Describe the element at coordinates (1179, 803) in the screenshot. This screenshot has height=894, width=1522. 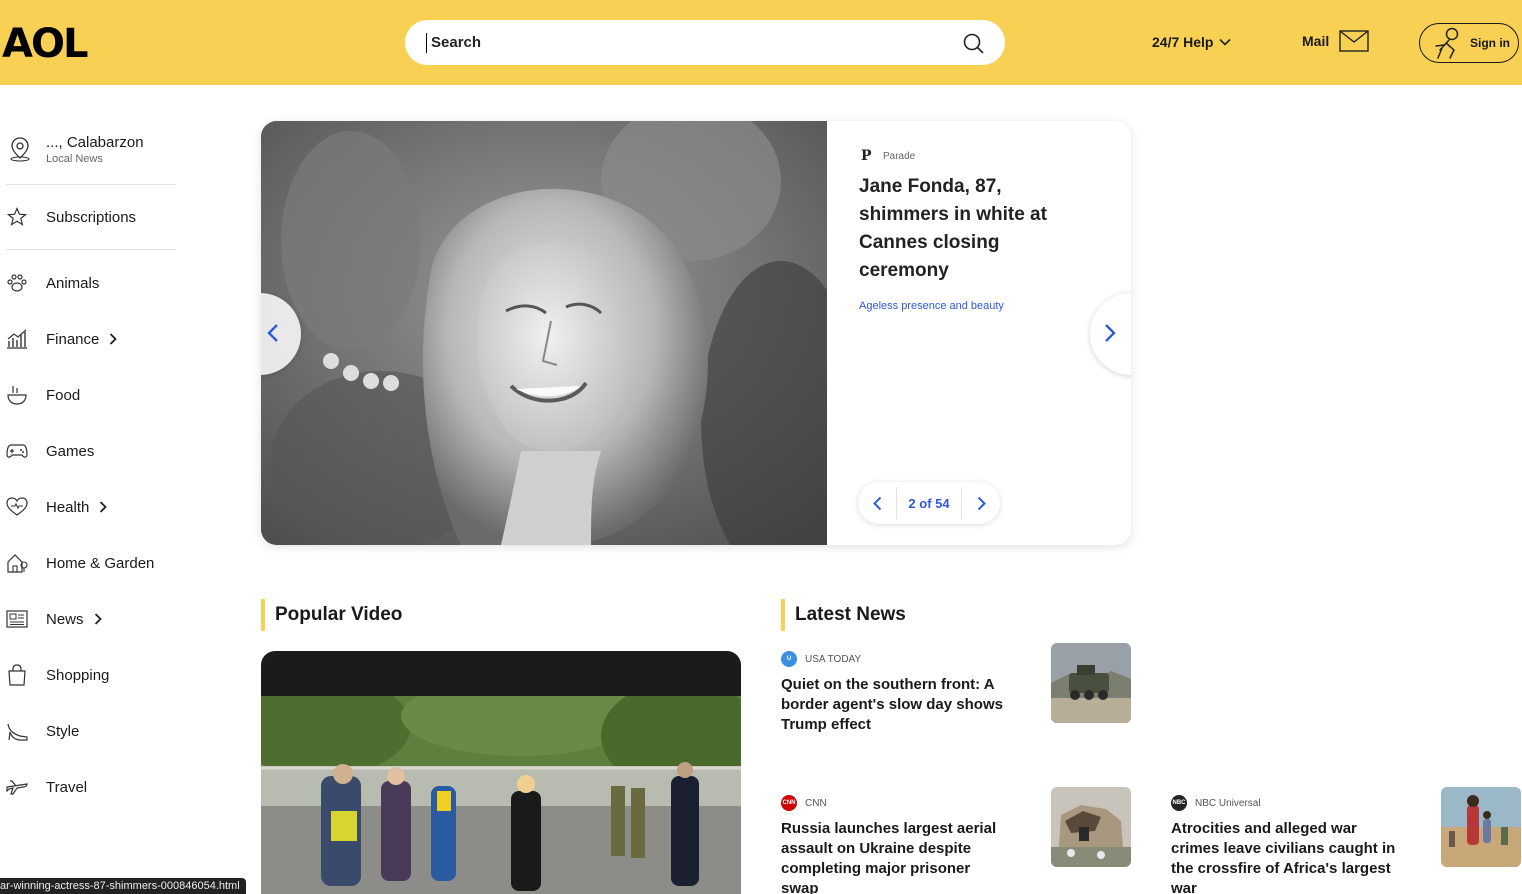
I see `nbc-peacock-logo-icon: NBC` at that location.